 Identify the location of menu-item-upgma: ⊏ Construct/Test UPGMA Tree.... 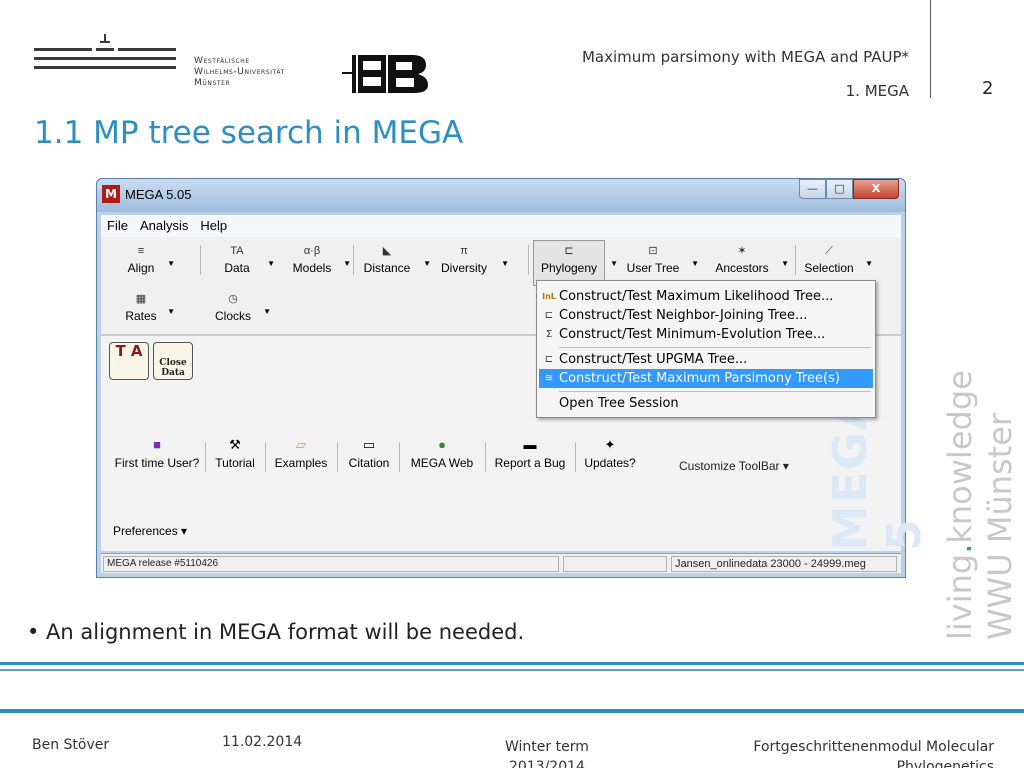
(706, 359).